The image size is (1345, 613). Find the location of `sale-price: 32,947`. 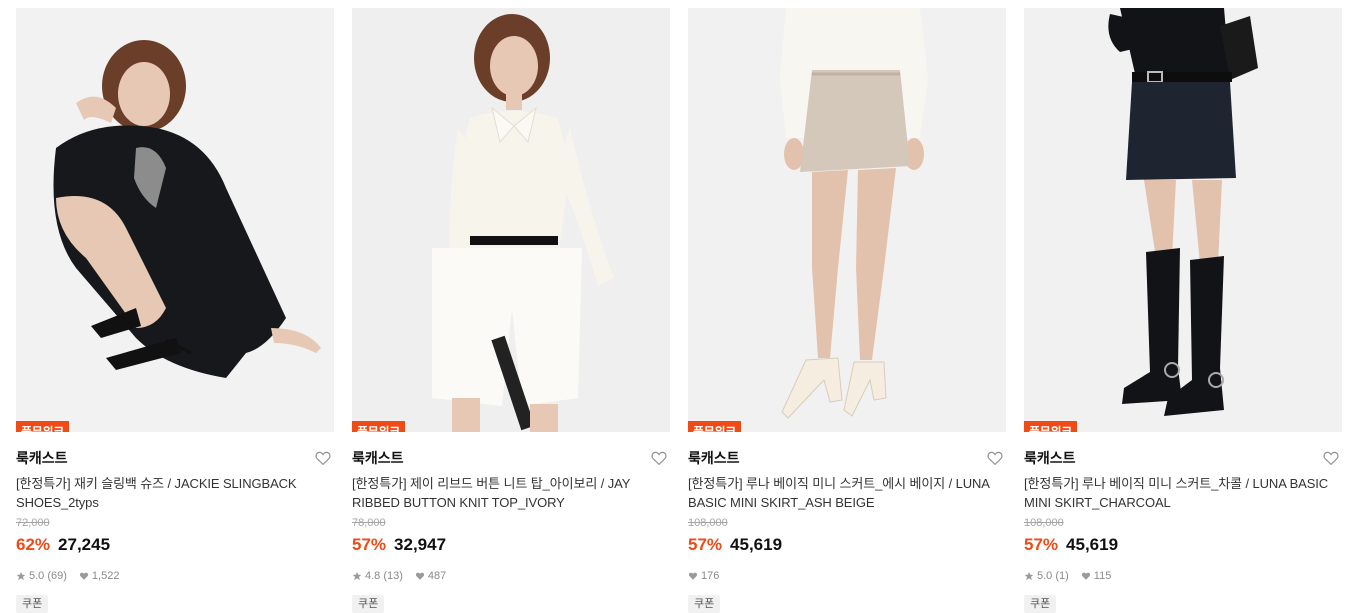

sale-price: 32,947 is located at coordinates (420, 544).